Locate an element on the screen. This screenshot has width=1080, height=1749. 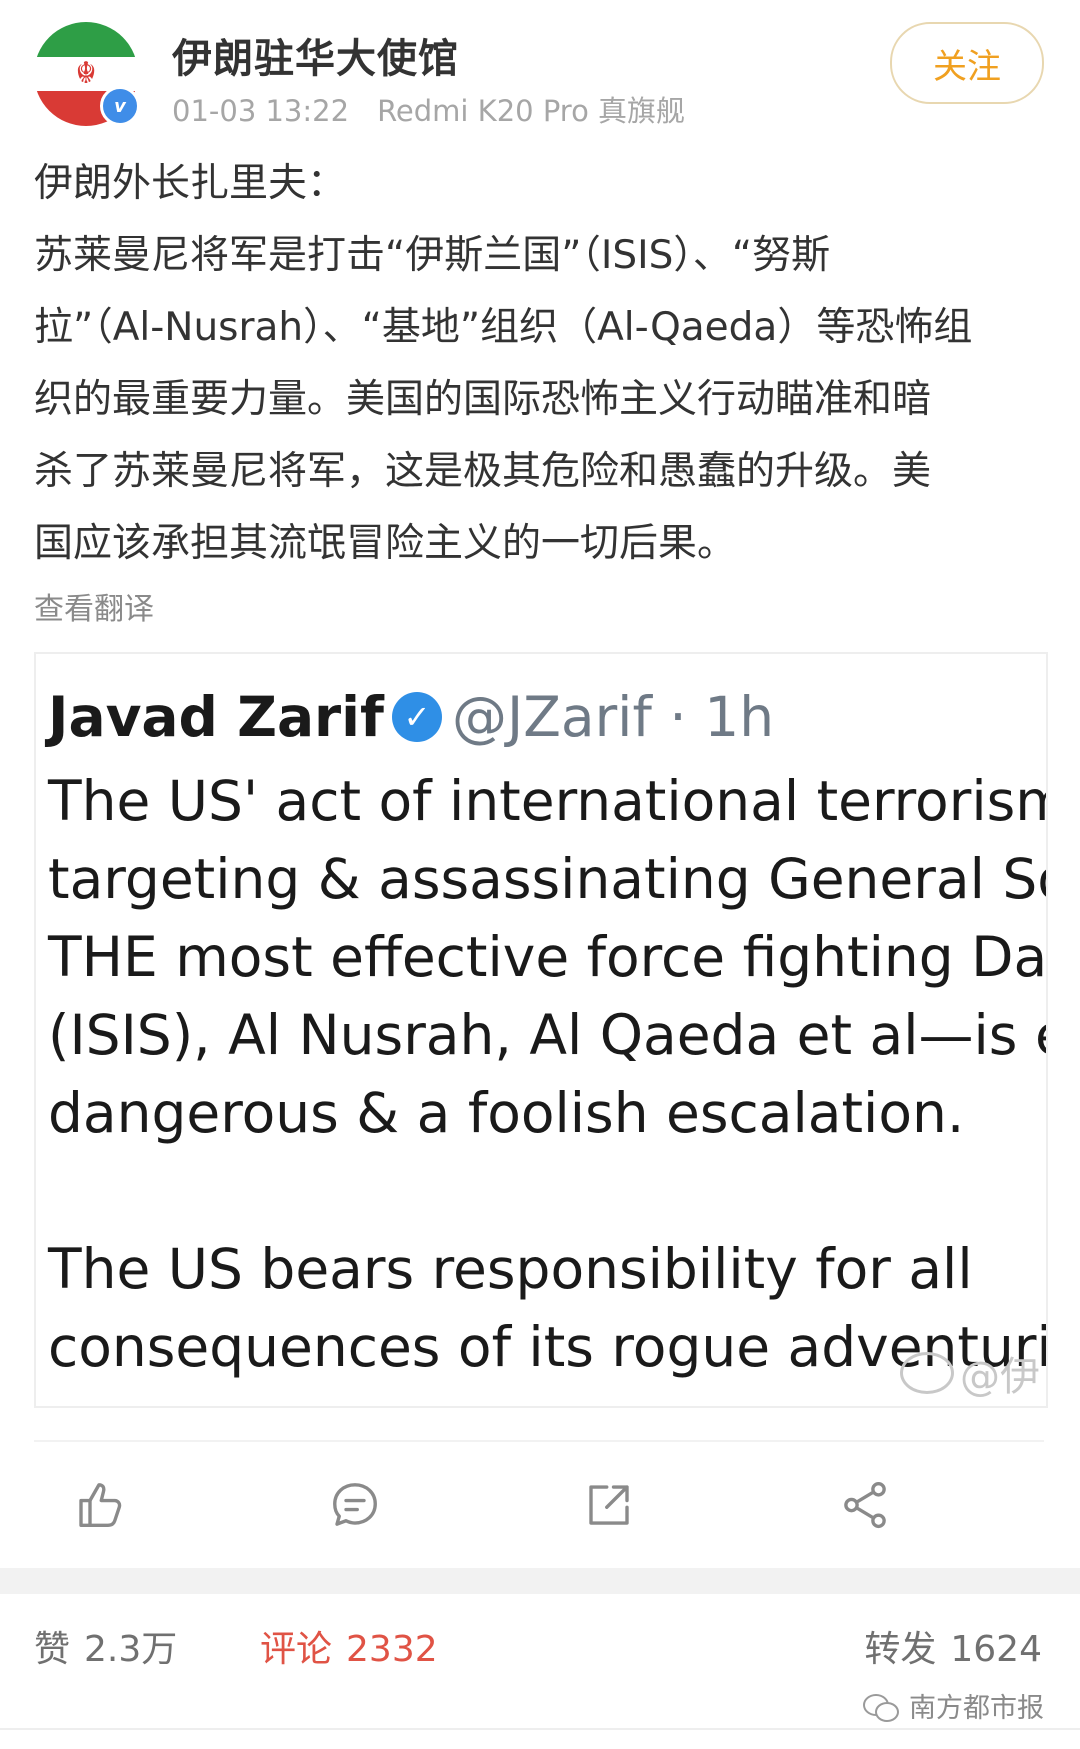
repost-button is located at coordinates (609, 1505).